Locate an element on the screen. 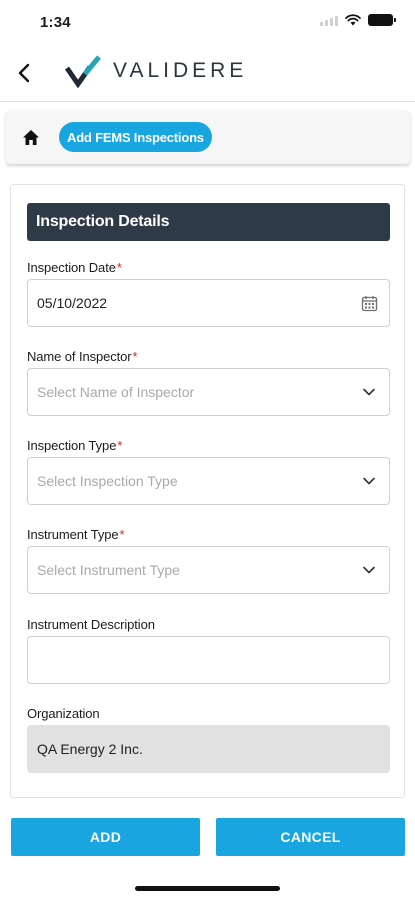  breadcrumb: Add FEMS Inspections is located at coordinates (208, 137).